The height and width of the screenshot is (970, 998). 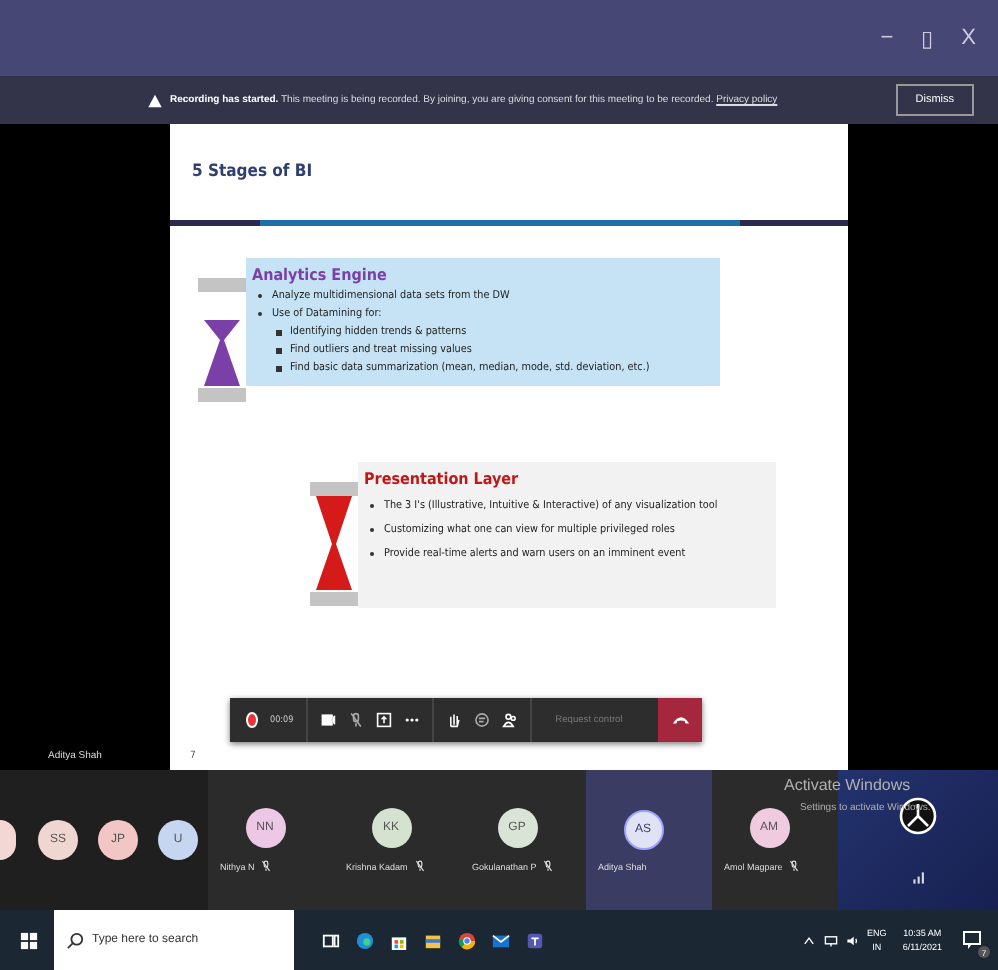 I want to click on warning-icon, so click(x=155, y=100).